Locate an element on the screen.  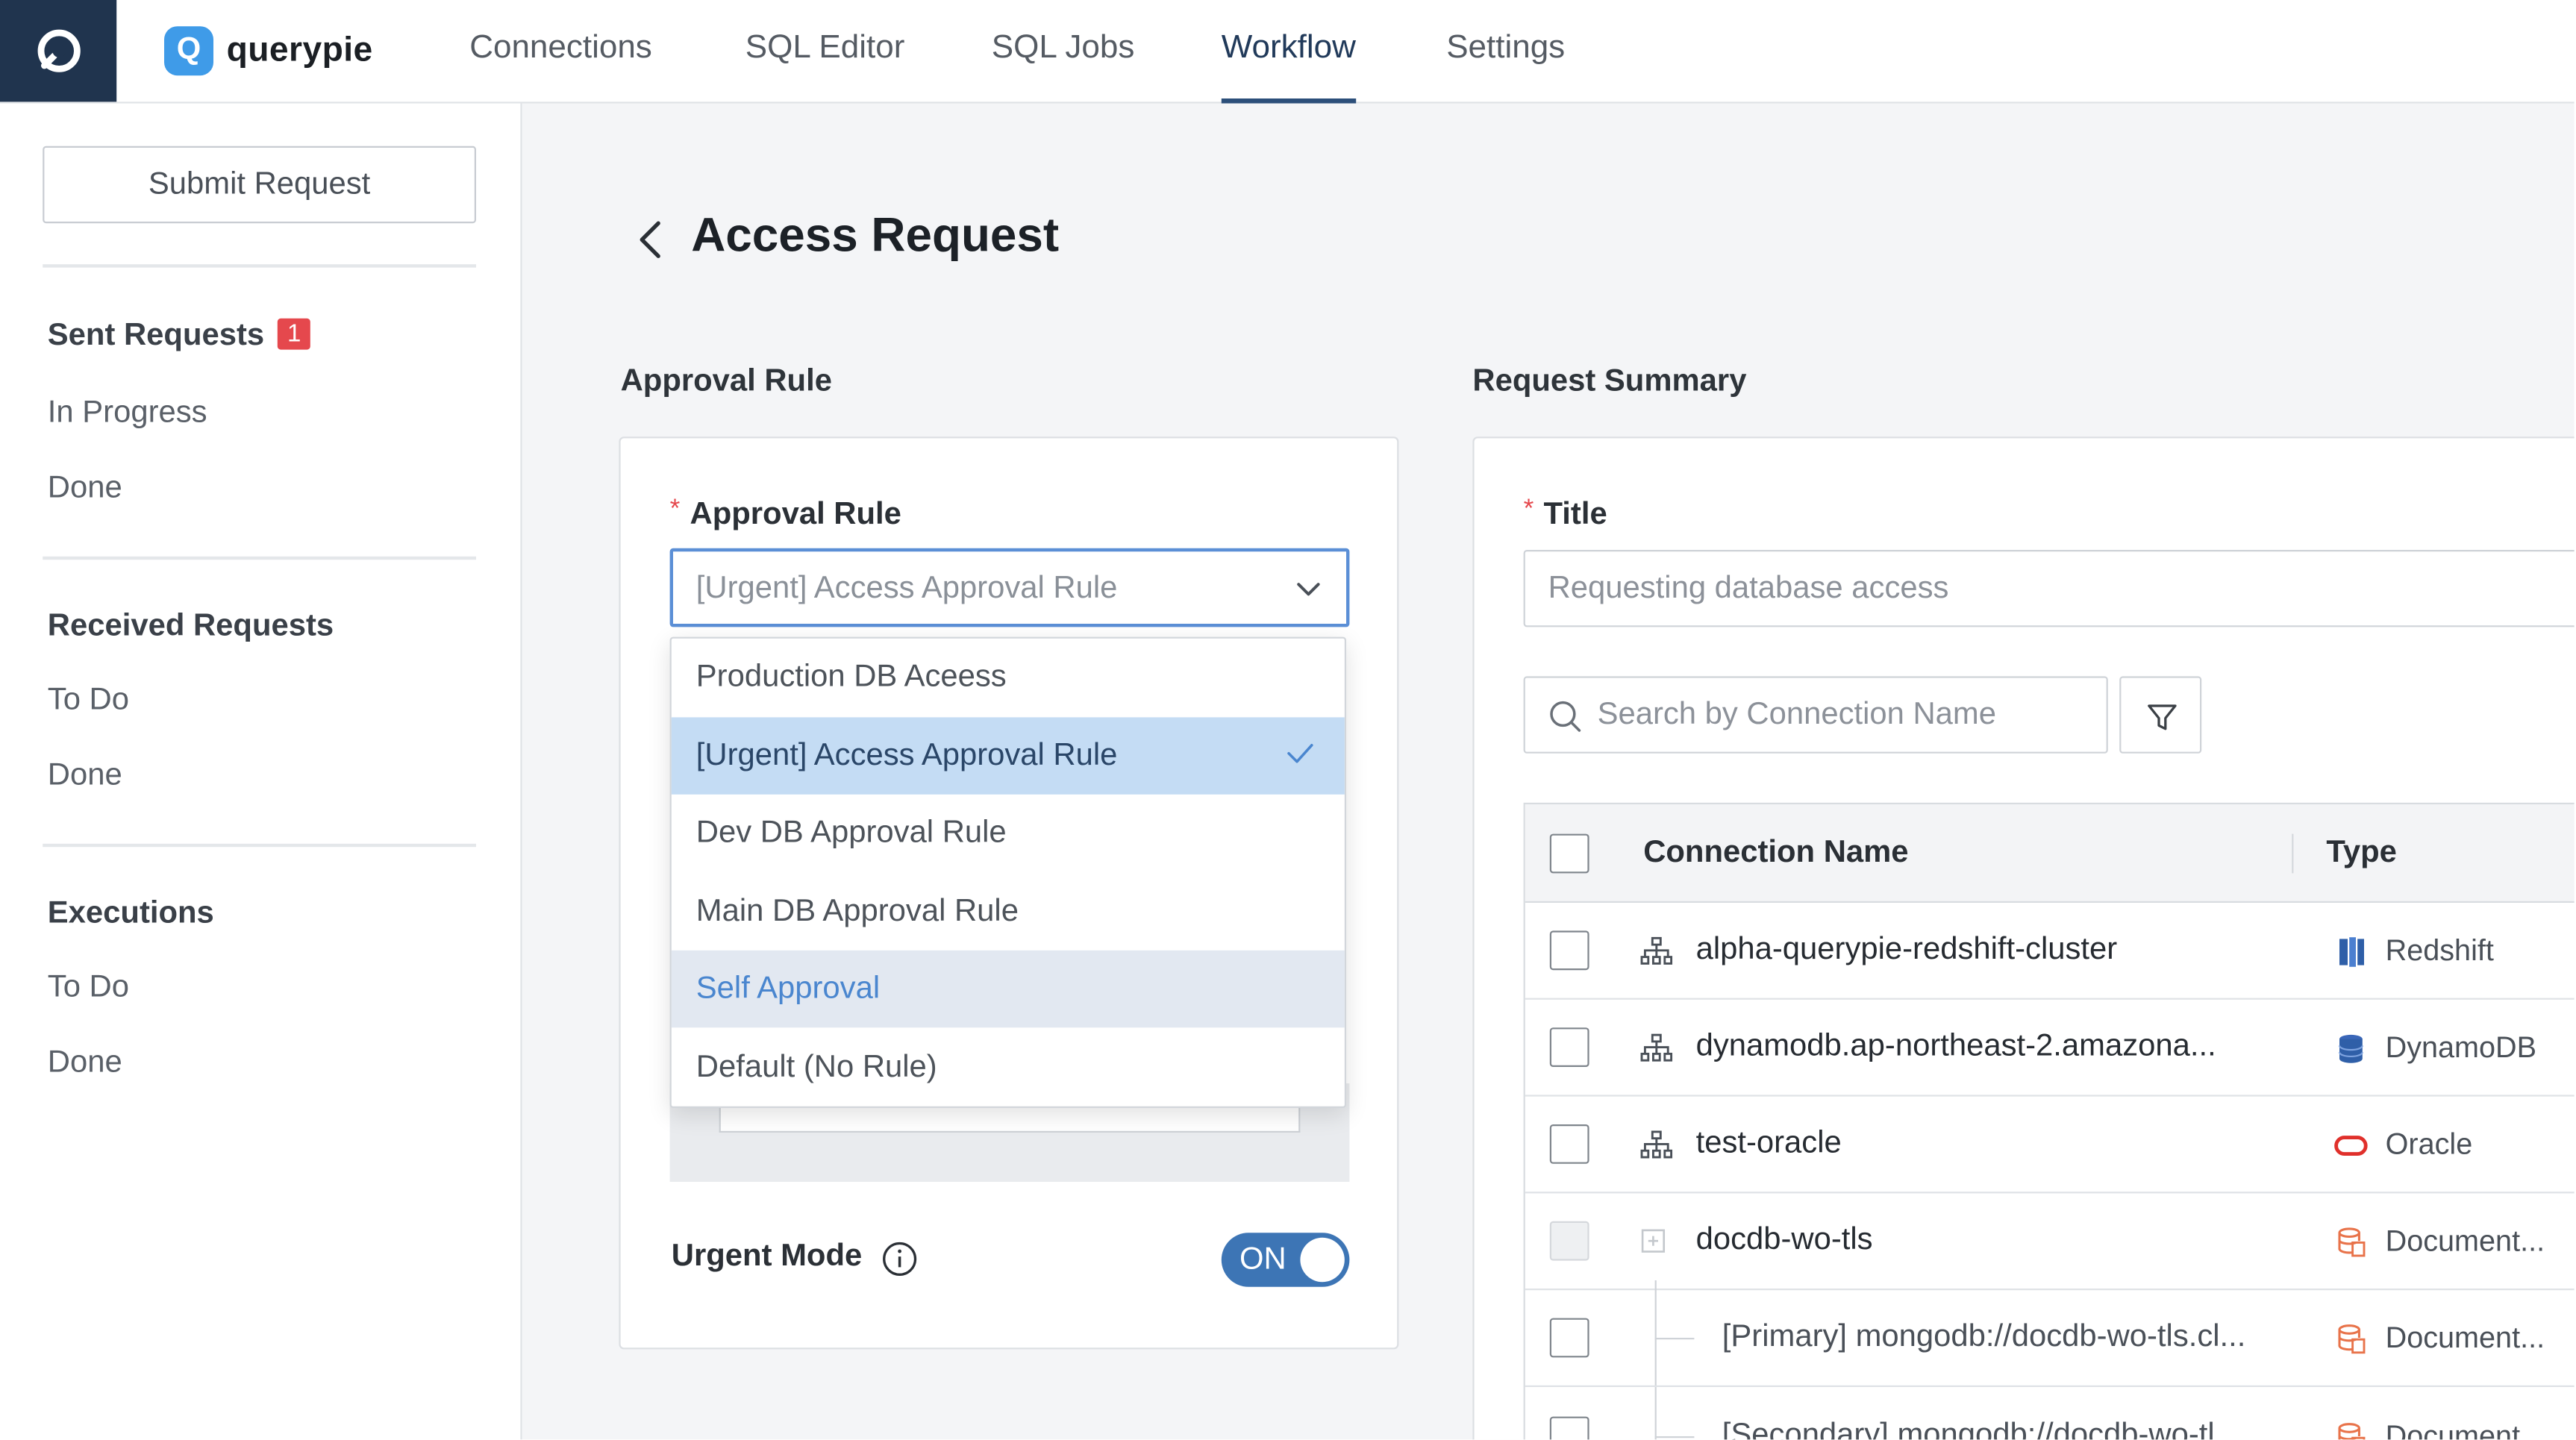
table-row: alpha-querypie-redshift-cluster Redshift is located at coordinates (2050, 951).